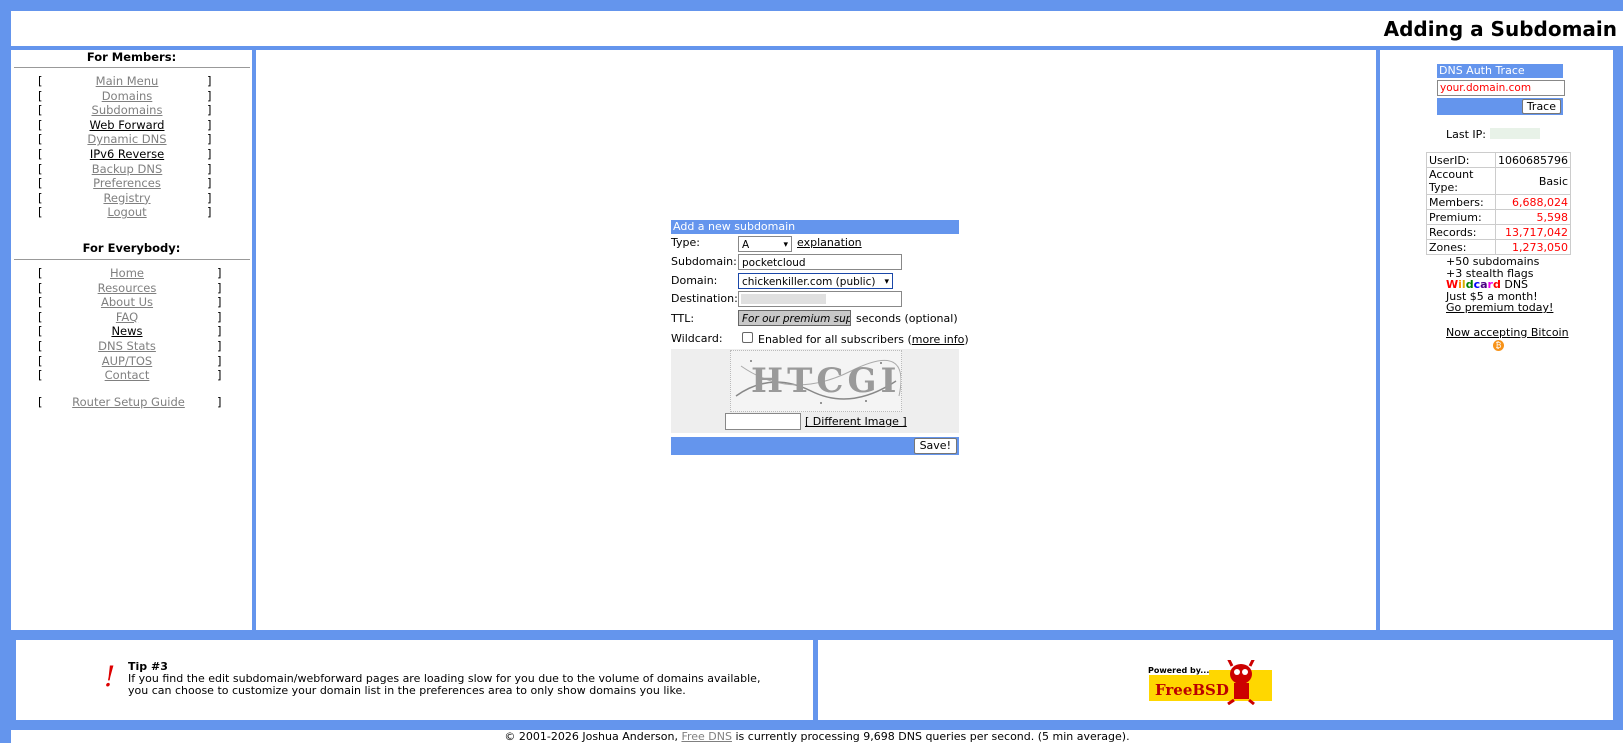  Describe the element at coordinates (783, 299) in the screenshot. I see `redacted-value` at that location.